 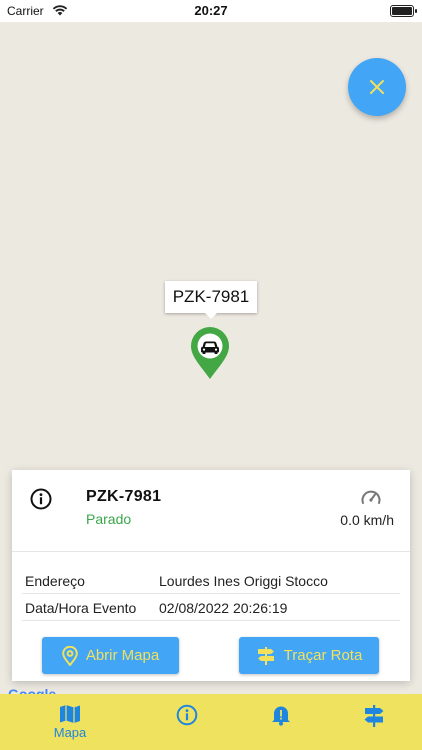 I want to click on status-bar: Carrier 20:27, so click(x=211, y=11).